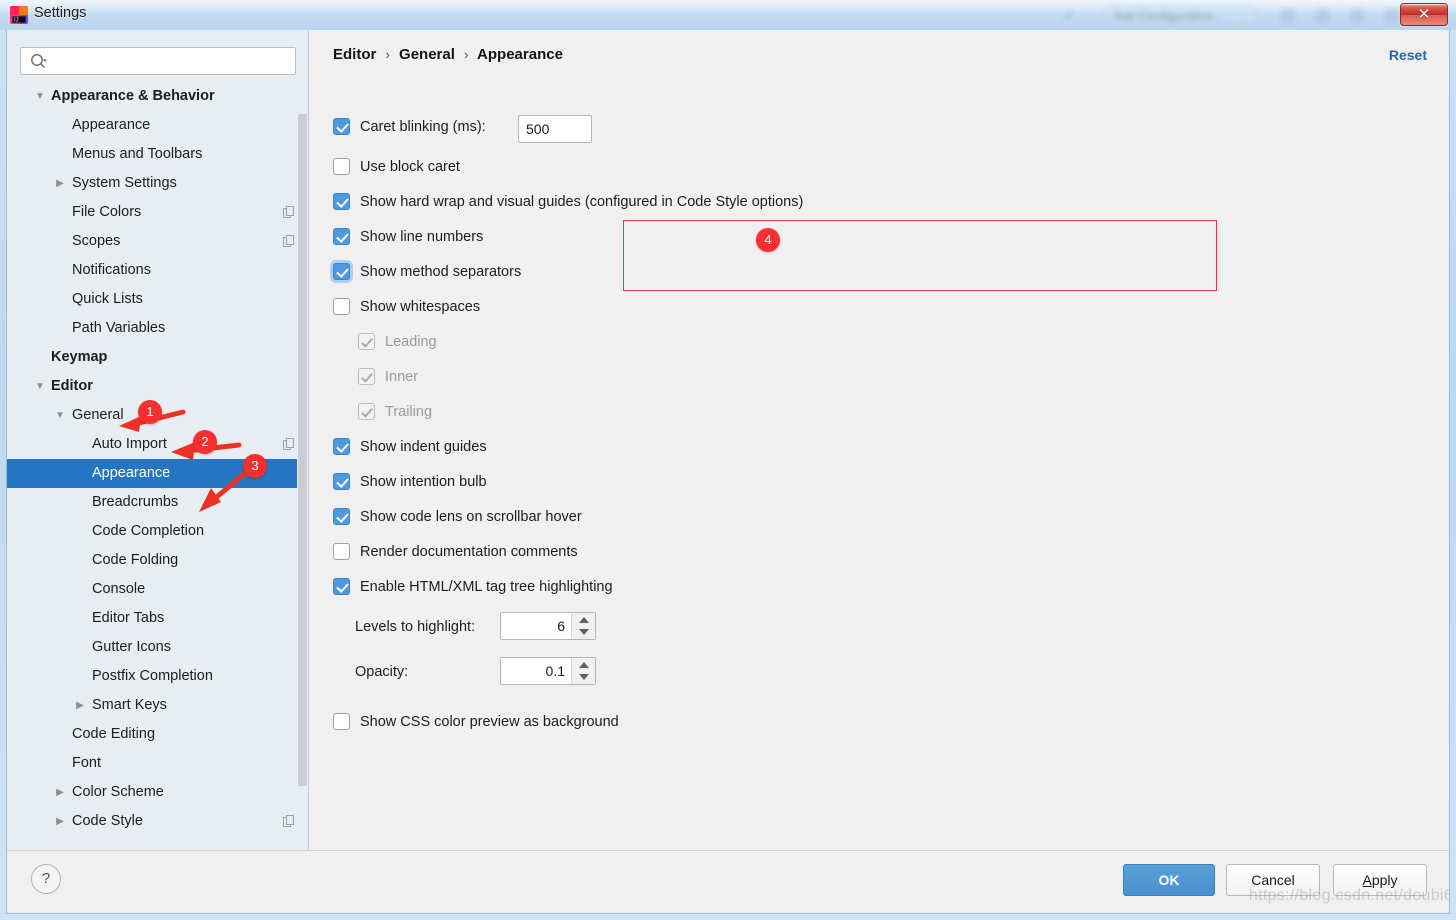 The width and height of the screenshot is (1456, 920). What do you see at coordinates (172, 61) in the screenshot?
I see `search-input` at bounding box center [172, 61].